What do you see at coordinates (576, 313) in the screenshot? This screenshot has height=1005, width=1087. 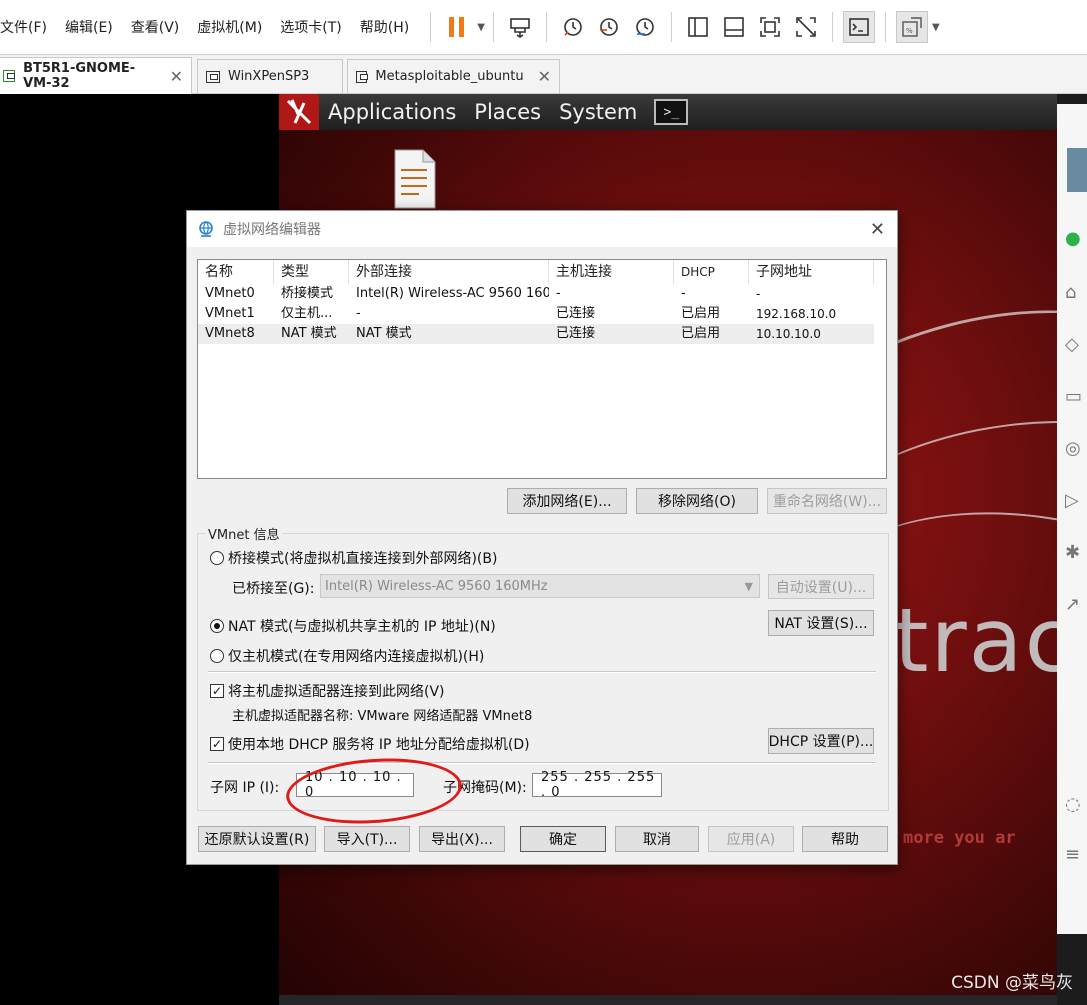 I see `cell-host: 已连接` at bounding box center [576, 313].